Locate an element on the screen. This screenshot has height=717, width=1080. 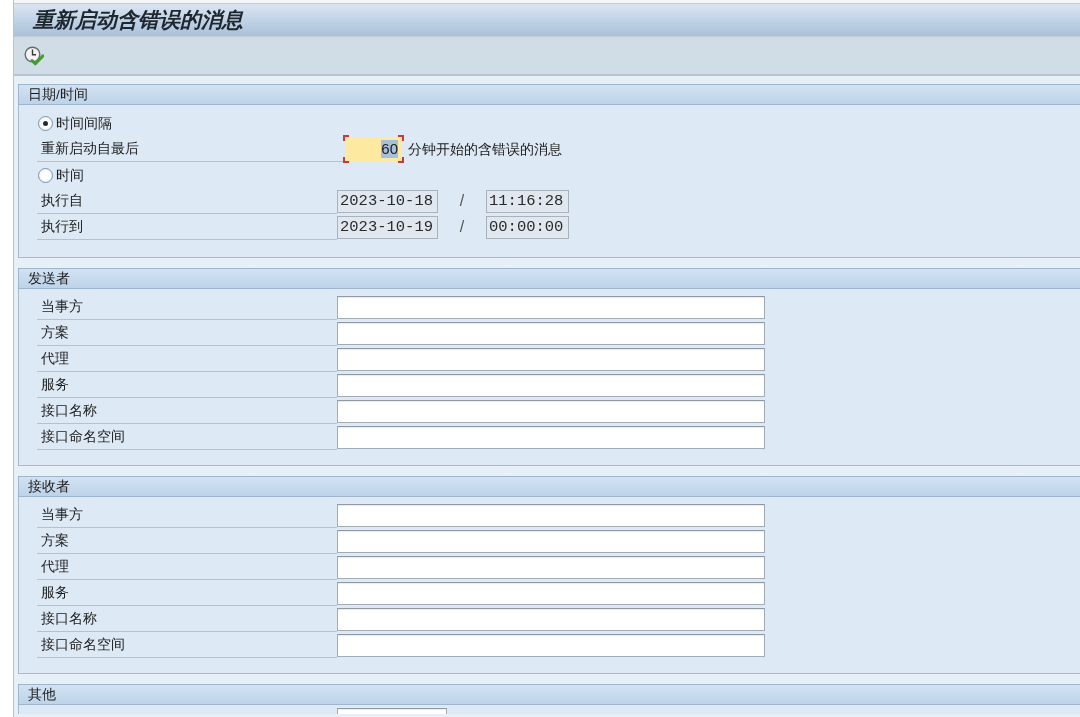
section-header: 日期/时间 is located at coordinates (549, 94).